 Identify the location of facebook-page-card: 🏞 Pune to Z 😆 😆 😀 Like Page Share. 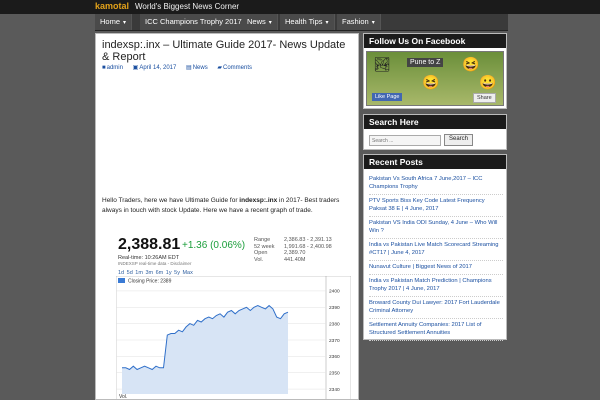
(435, 78).